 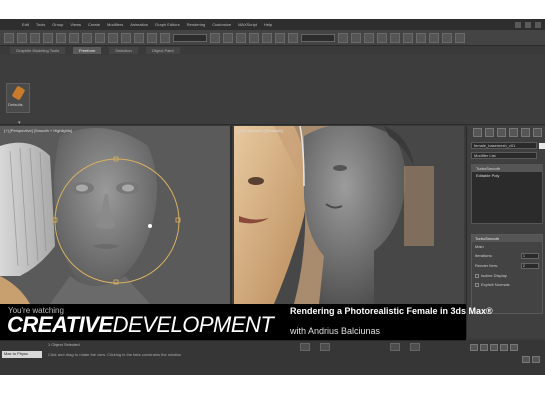 I want to click on go-to-end-icon, so click(x=514, y=347).